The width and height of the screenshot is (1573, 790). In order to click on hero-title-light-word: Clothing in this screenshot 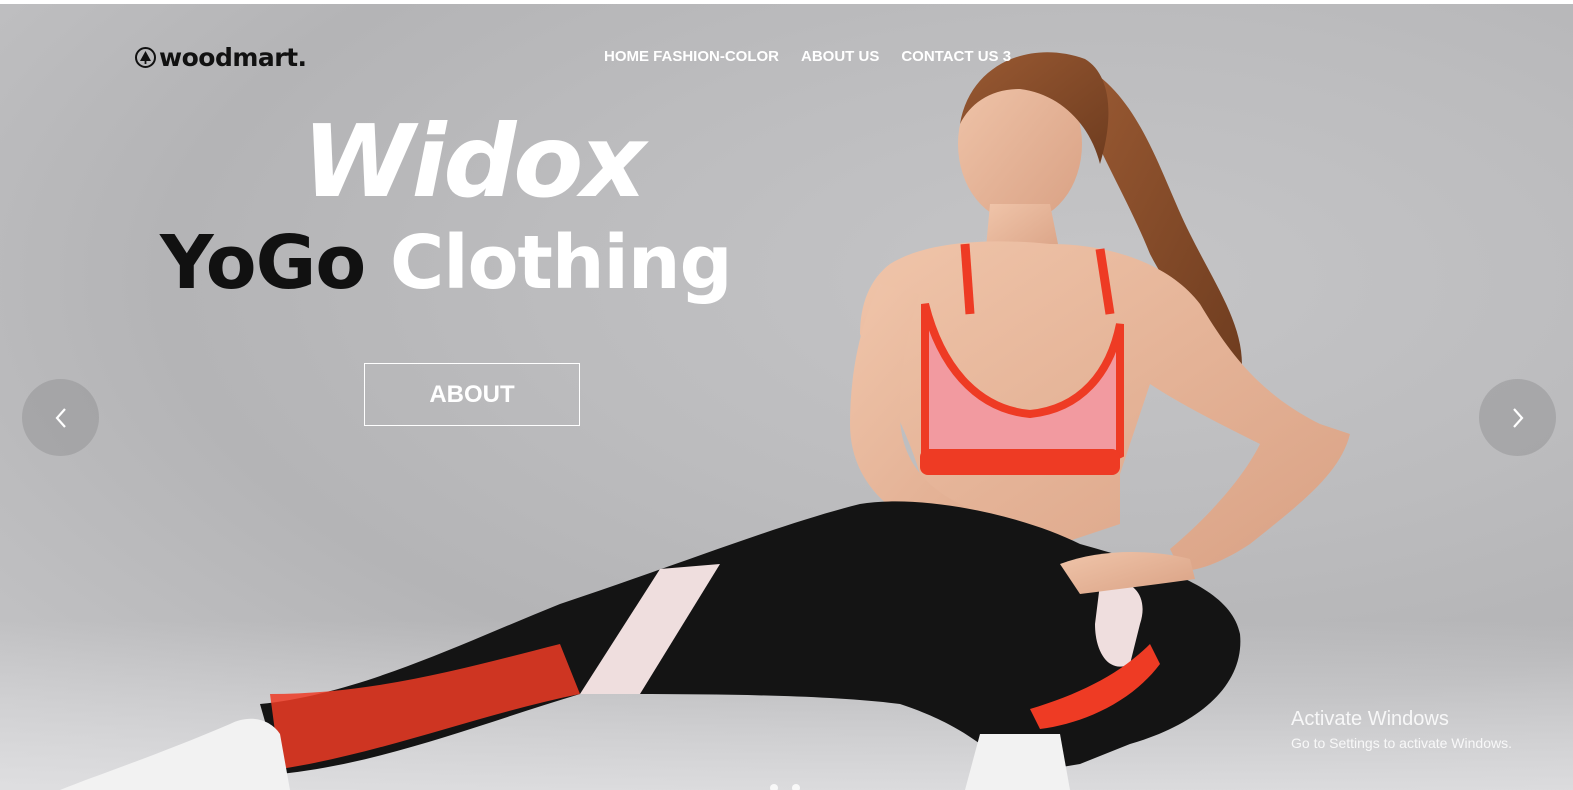, I will do `click(561, 263)`.